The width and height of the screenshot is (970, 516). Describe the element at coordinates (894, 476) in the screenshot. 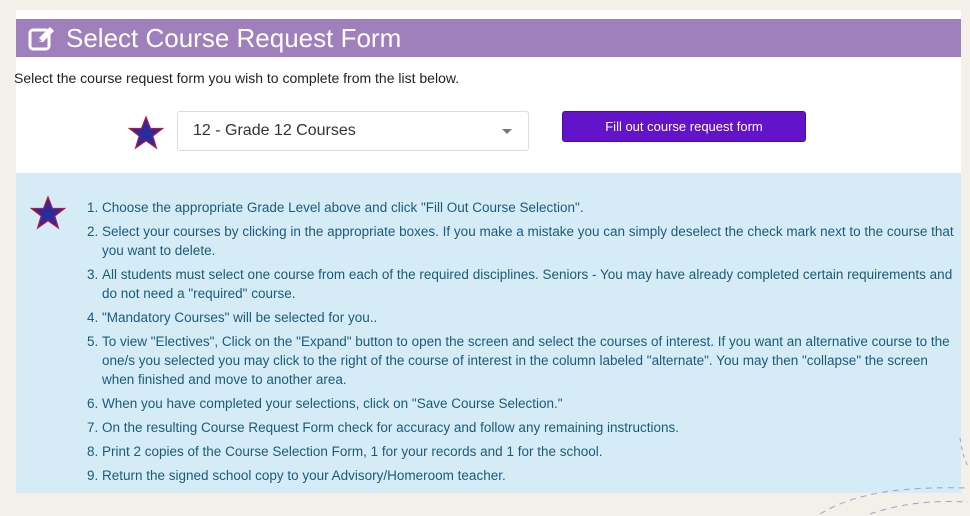

I see `decorative-swirl` at that location.